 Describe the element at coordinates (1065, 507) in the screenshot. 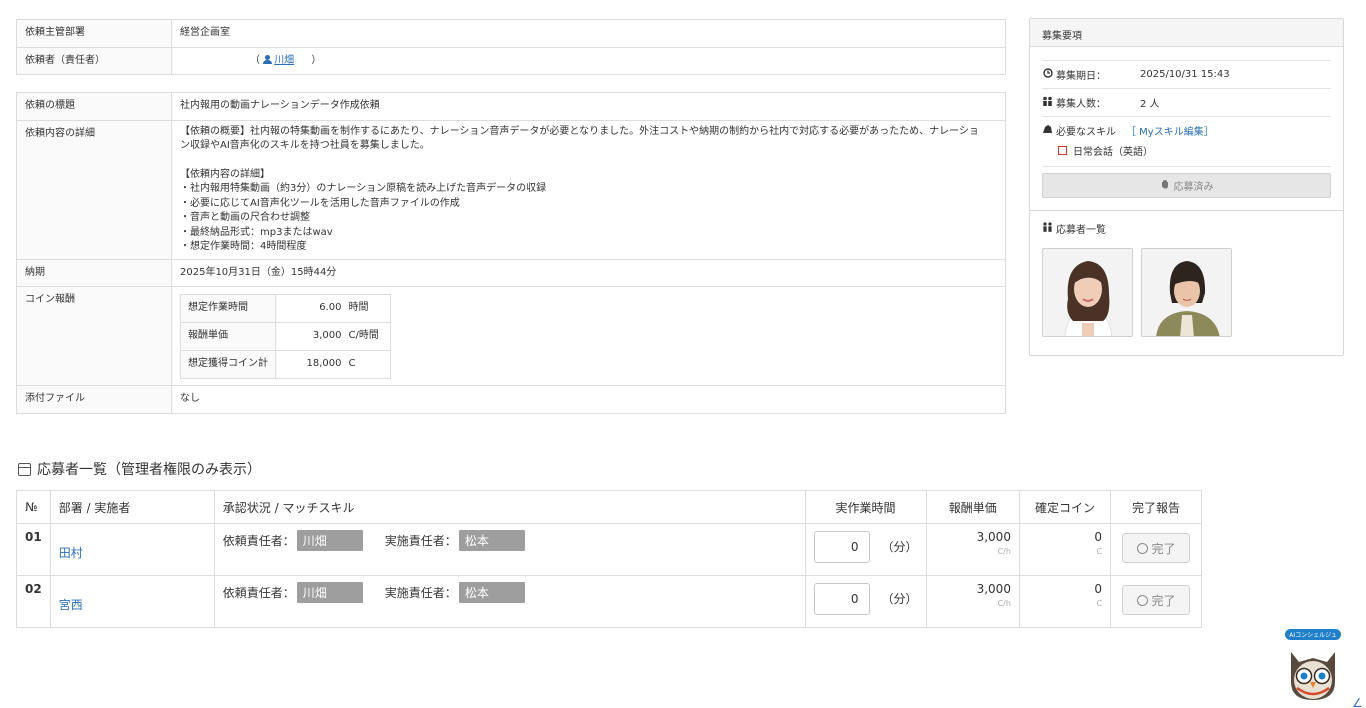

I see `col-header-coin: 確定コイン` at that location.